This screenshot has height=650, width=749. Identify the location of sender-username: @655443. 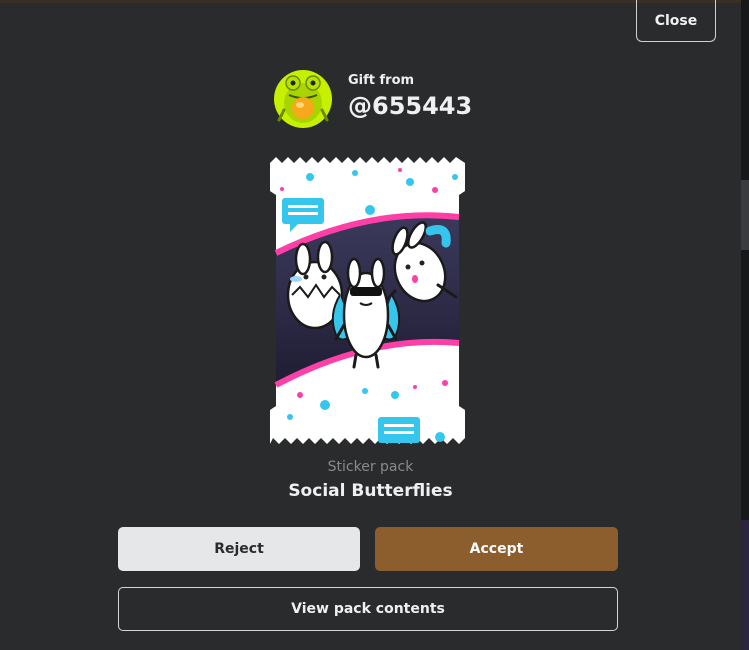
(410, 106).